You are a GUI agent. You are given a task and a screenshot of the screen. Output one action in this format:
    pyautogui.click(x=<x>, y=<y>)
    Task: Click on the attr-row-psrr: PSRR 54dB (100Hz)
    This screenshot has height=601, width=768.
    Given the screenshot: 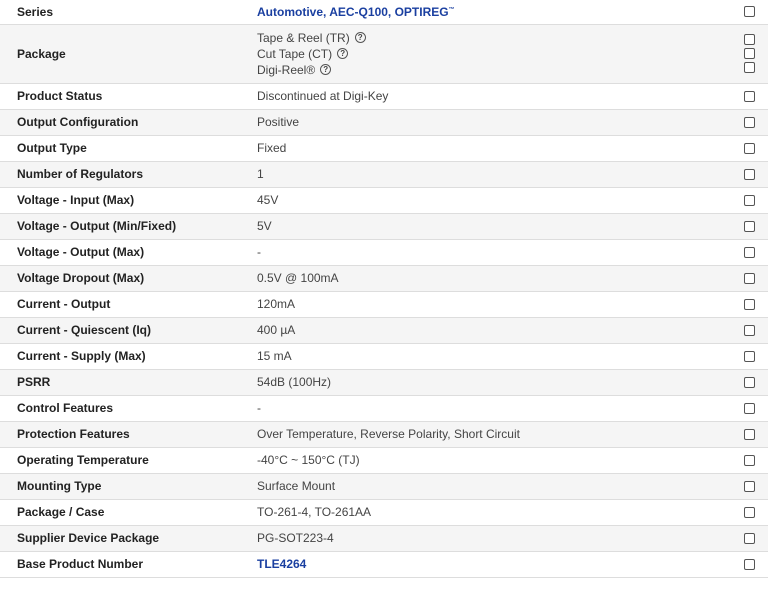 What is the action you would take?
    pyautogui.click(x=384, y=382)
    